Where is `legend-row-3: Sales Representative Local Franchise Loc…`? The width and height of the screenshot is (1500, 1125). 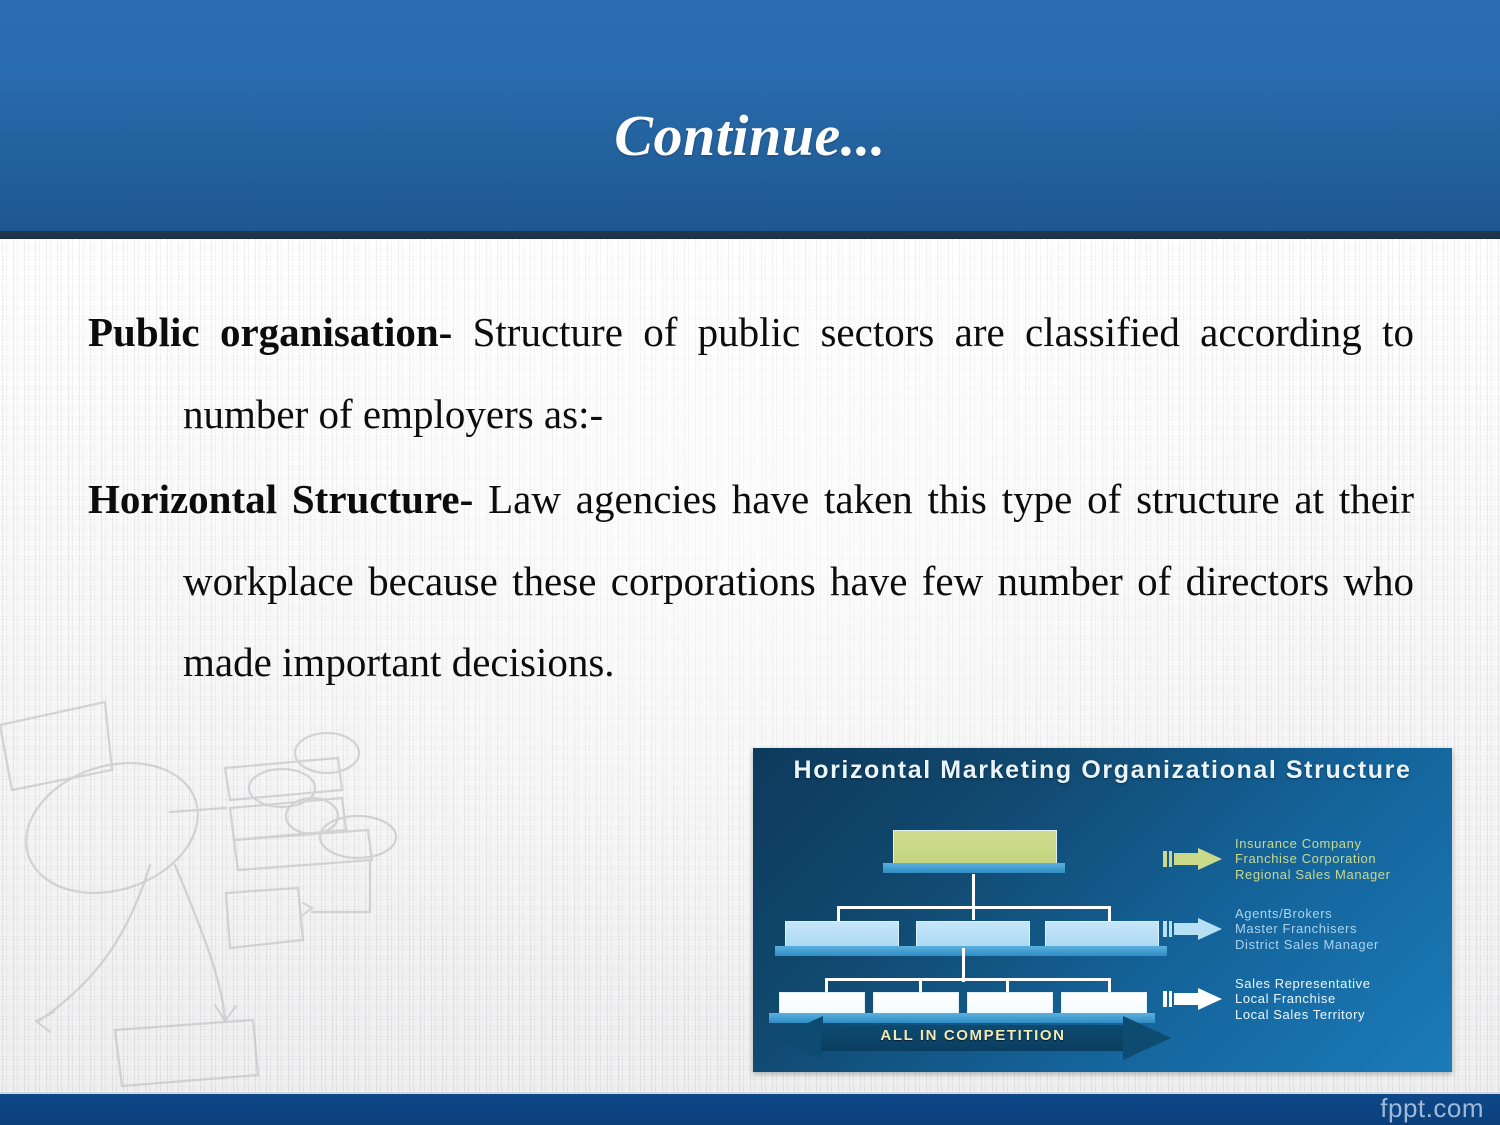 legend-row-3: Sales Representative Local Franchise Loc… is located at coordinates (1267, 999).